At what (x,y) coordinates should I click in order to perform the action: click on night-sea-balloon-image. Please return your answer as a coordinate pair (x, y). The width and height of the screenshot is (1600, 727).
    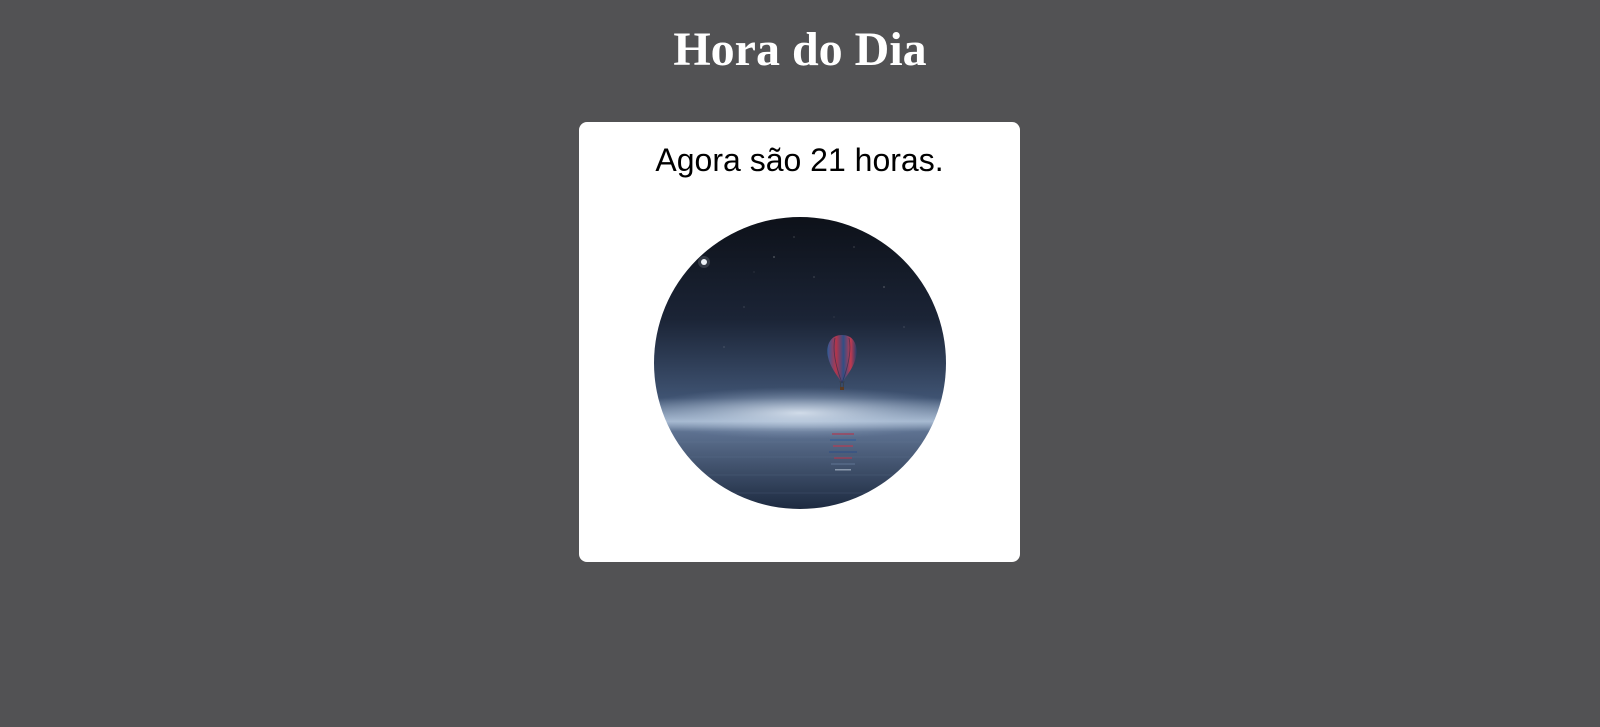
    Looking at the image, I should click on (800, 363).